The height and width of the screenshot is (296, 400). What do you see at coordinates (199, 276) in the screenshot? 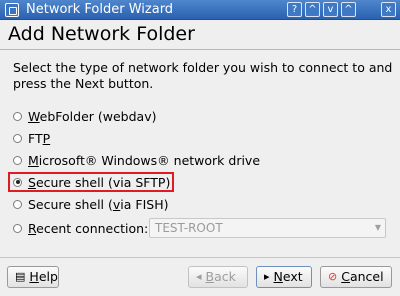
I see `back-arrow-icon: ◂` at bounding box center [199, 276].